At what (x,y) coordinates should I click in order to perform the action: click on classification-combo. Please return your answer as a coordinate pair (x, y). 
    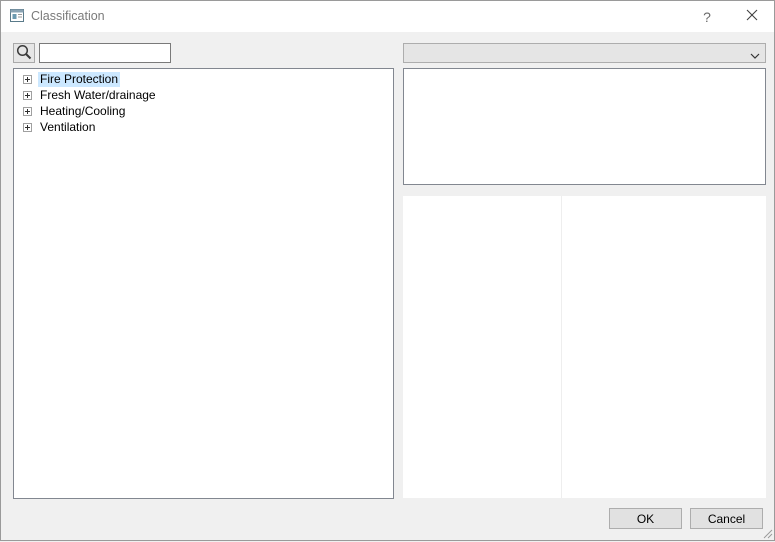
    Looking at the image, I should click on (584, 53).